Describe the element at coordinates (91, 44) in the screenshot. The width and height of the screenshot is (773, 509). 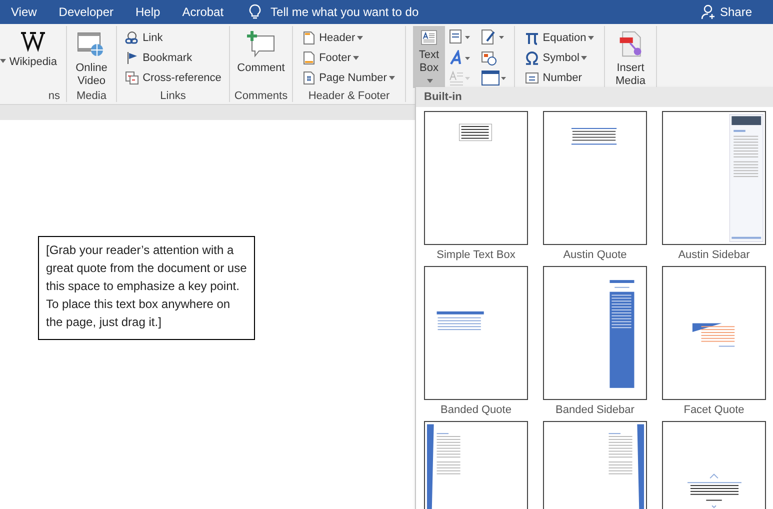
I see `video-globe-icon` at that location.